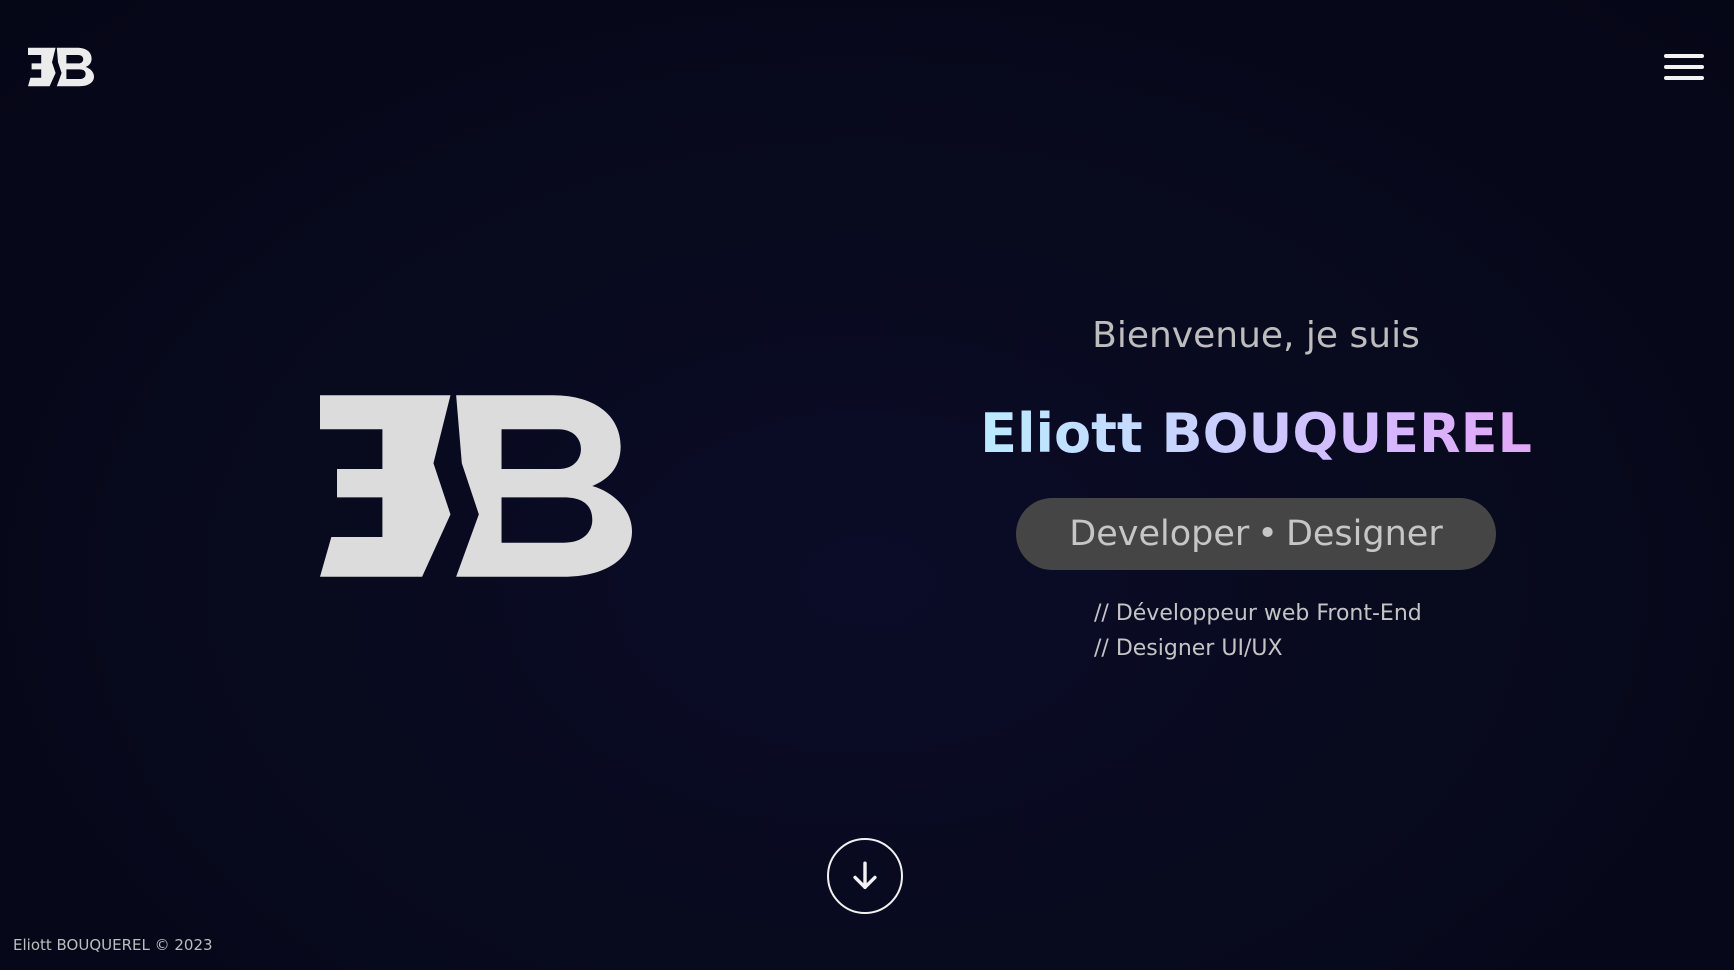  I want to click on name-heading: Eliott BOUQUEREL, so click(1256, 434).